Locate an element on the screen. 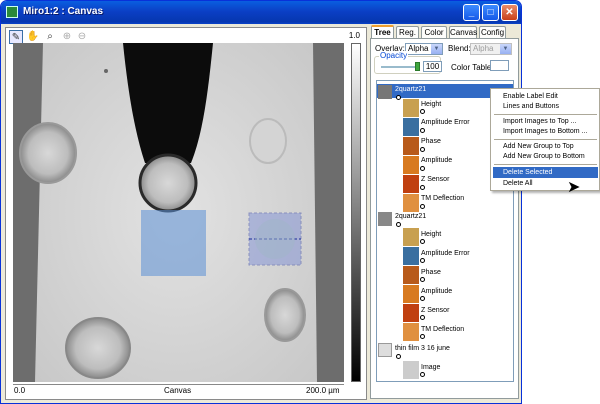  x-axis-line is located at coordinates (178, 384).